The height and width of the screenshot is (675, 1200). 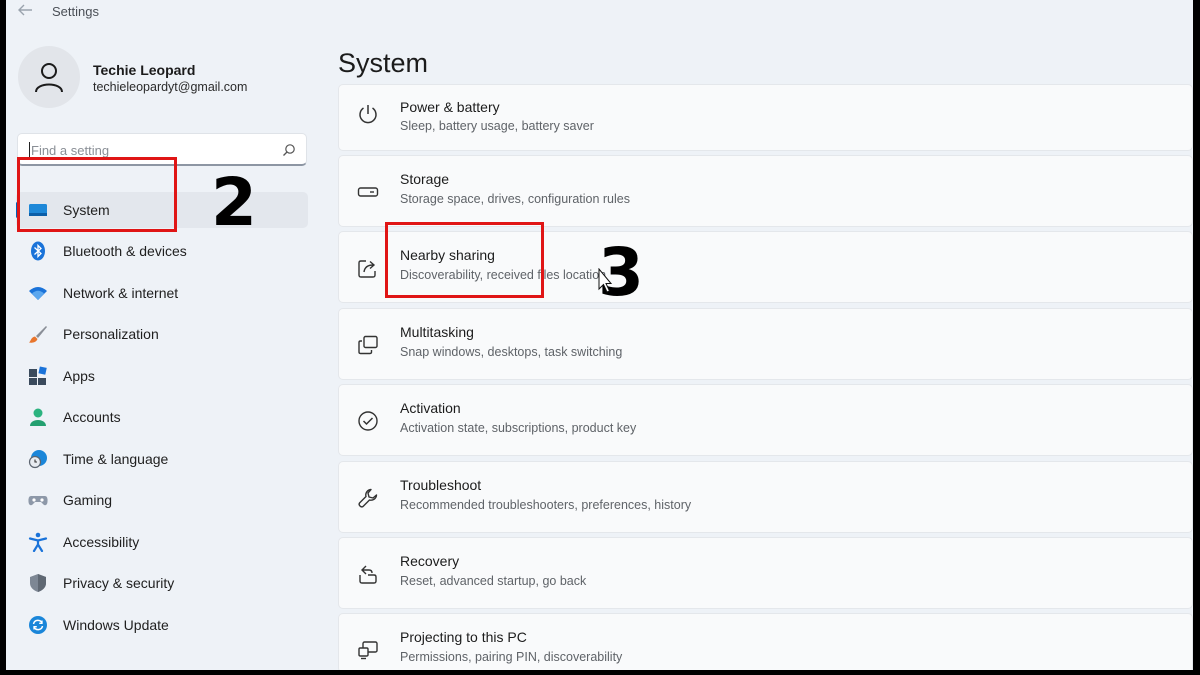 What do you see at coordinates (599, 11) in the screenshot?
I see `title-bar: Settings` at bounding box center [599, 11].